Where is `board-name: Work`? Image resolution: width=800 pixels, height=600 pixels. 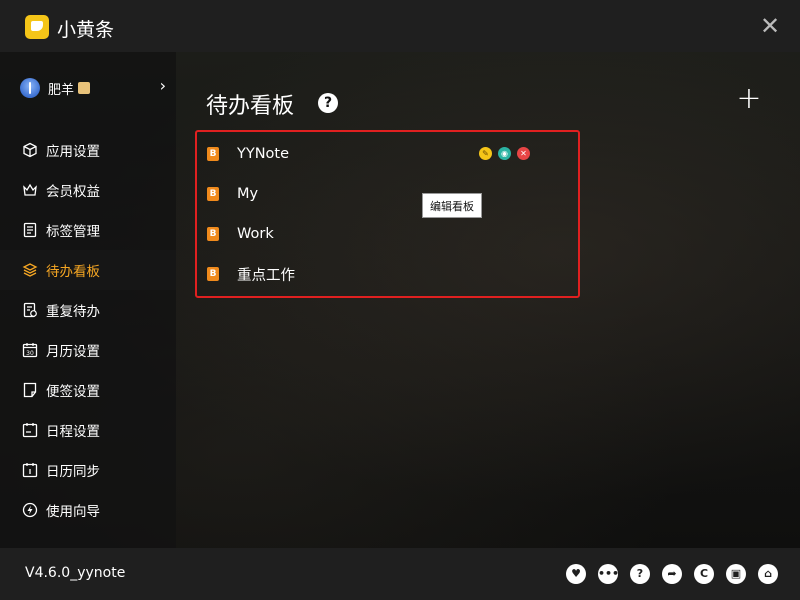
board-name: Work is located at coordinates (255, 234).